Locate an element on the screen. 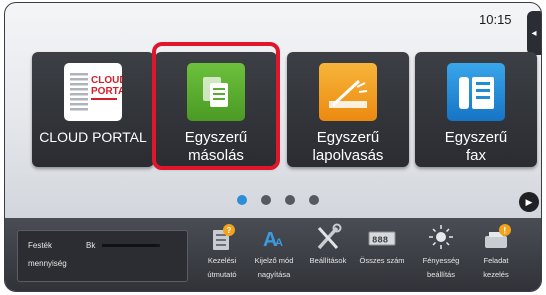  svg-text: A is located at coordinates (279, 243).